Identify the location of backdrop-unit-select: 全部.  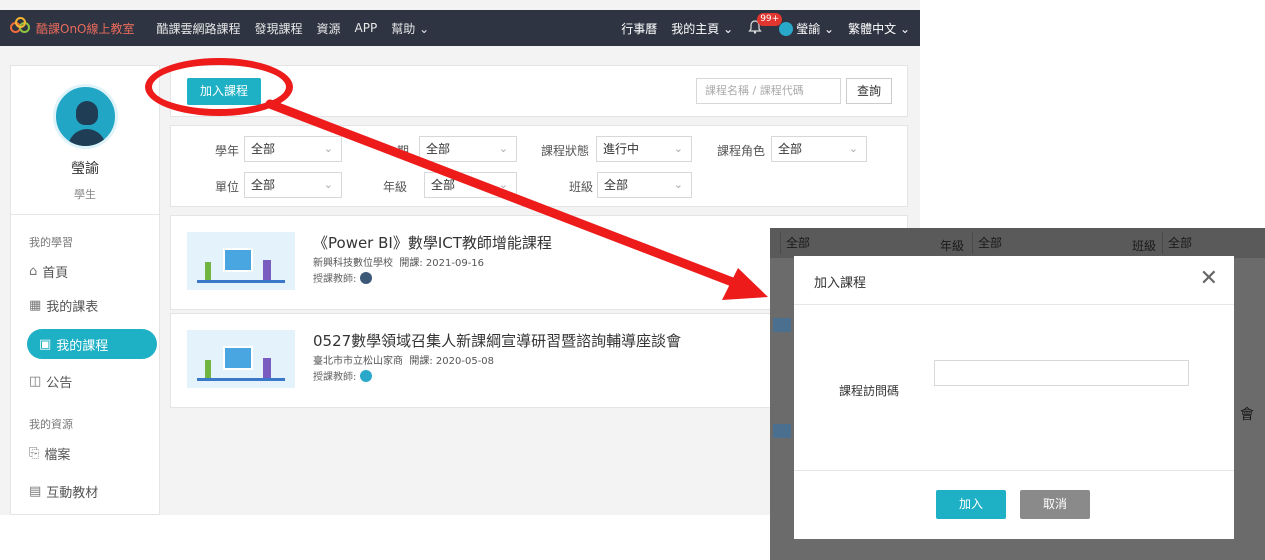
(835, 243).